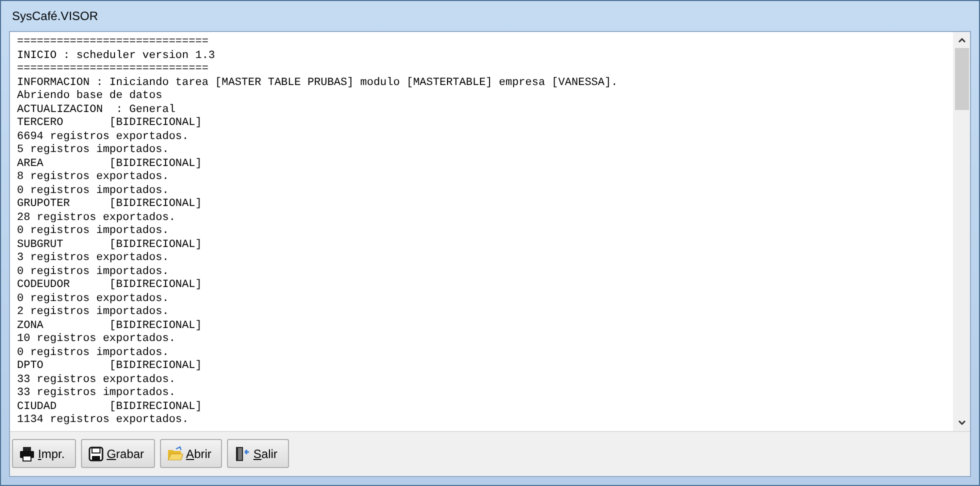  Describe the element at coordinates (962, 40) in the screenshot. I see `scroll-up-icon` at that location.